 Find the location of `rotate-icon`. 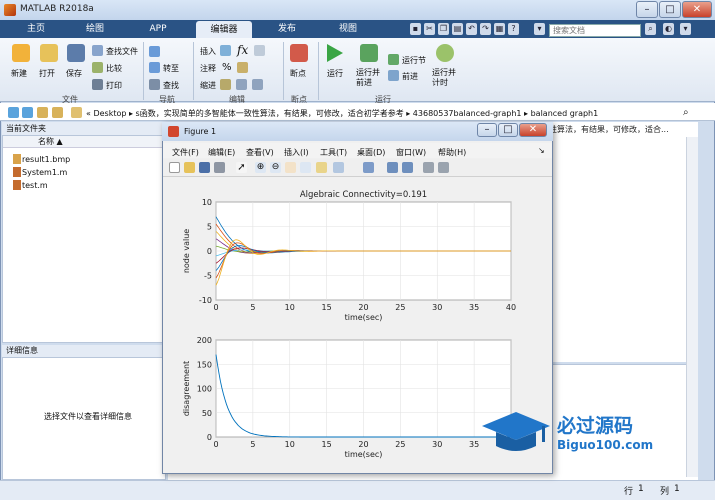

rotate-icon is located at coordinates (305, 167).